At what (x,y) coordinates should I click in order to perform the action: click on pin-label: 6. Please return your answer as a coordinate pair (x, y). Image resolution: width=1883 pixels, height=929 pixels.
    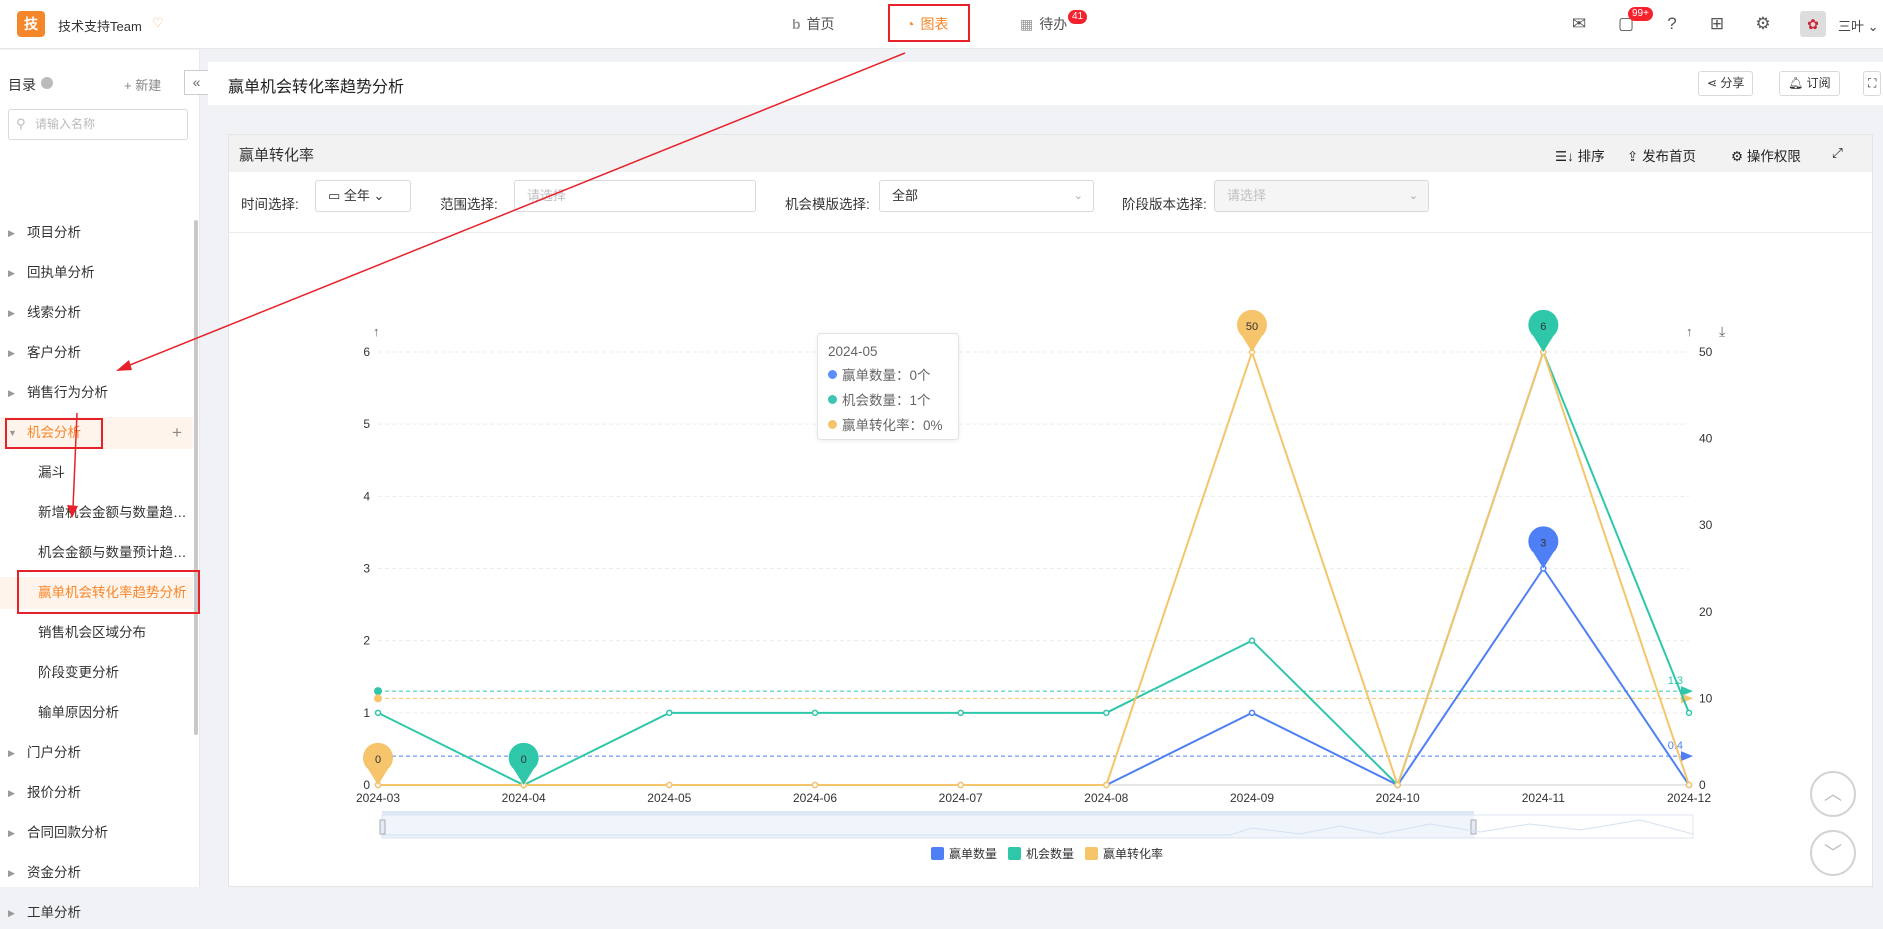
    Looking at the image, I should click on (1543, 327).